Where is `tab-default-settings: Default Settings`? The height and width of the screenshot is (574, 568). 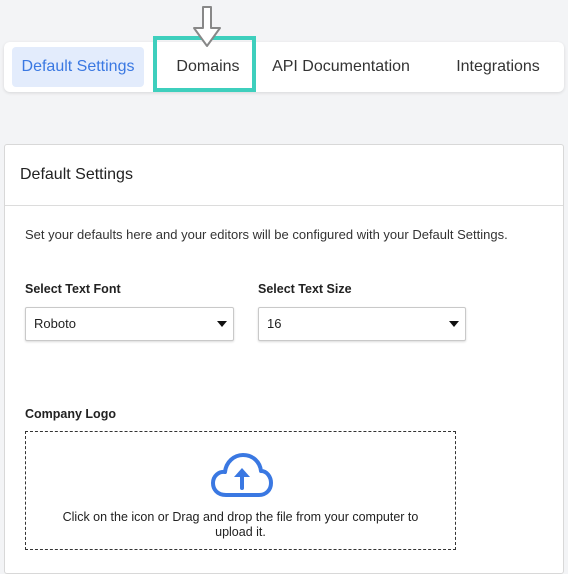
tab-default-settings: Default Settings is located at coordinates (78, 67).